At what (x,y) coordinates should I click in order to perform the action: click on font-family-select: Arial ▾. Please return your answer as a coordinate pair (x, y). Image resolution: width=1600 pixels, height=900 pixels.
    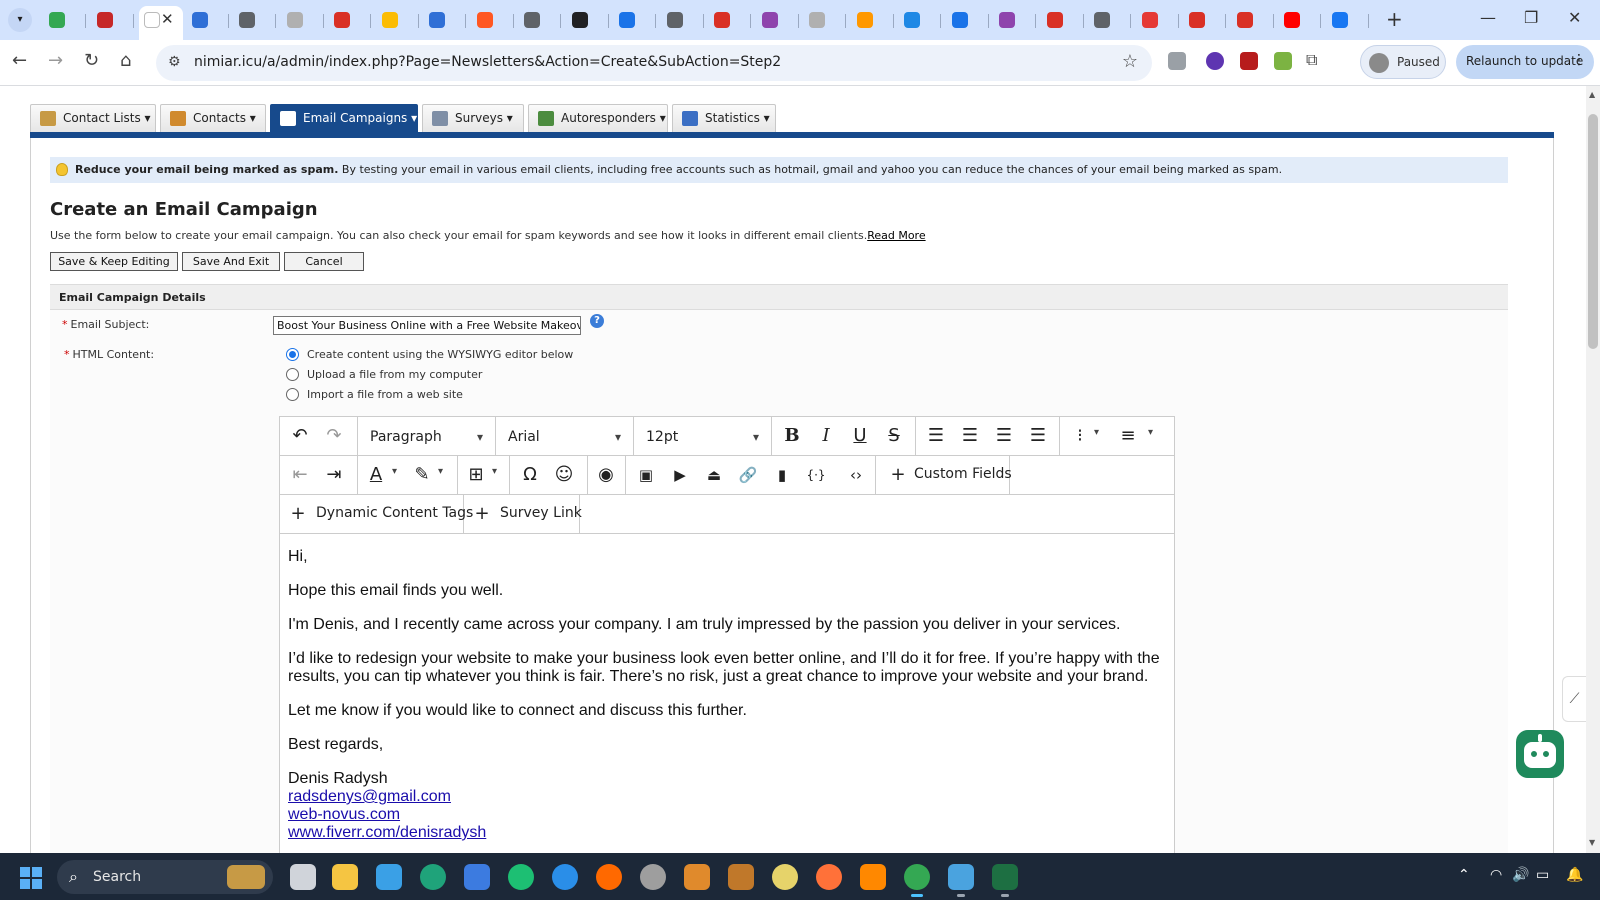
    Looking at the image, I should click on (565, 436).